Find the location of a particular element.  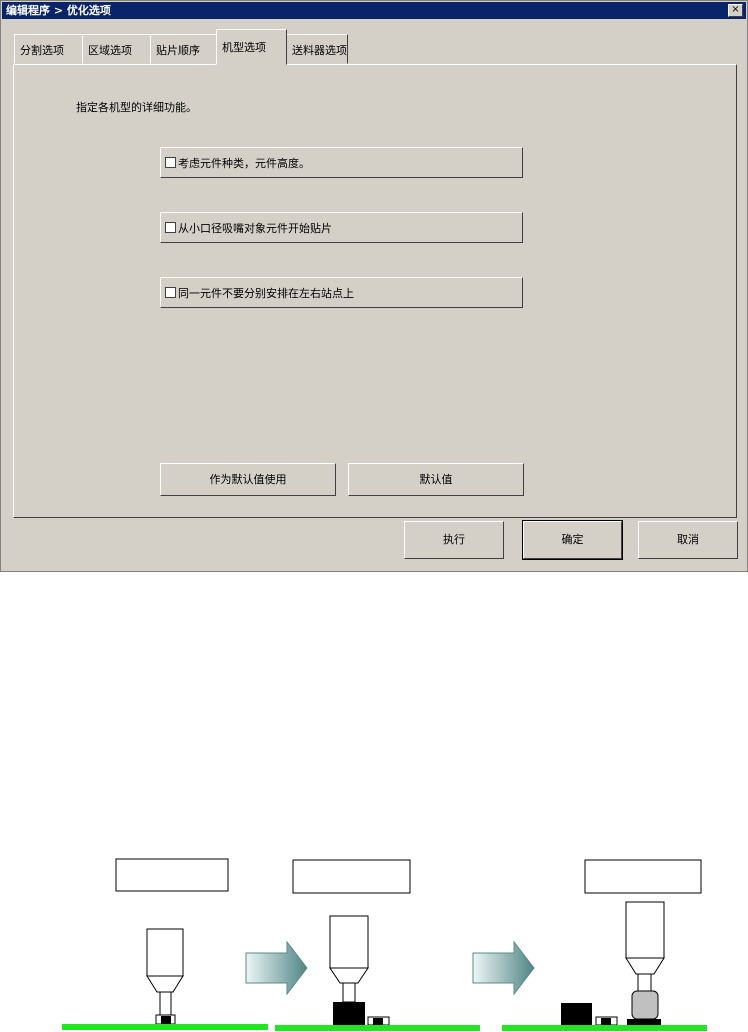

panel-description: 指定各机型的详细功能。 is located at coordinates (136, 107).